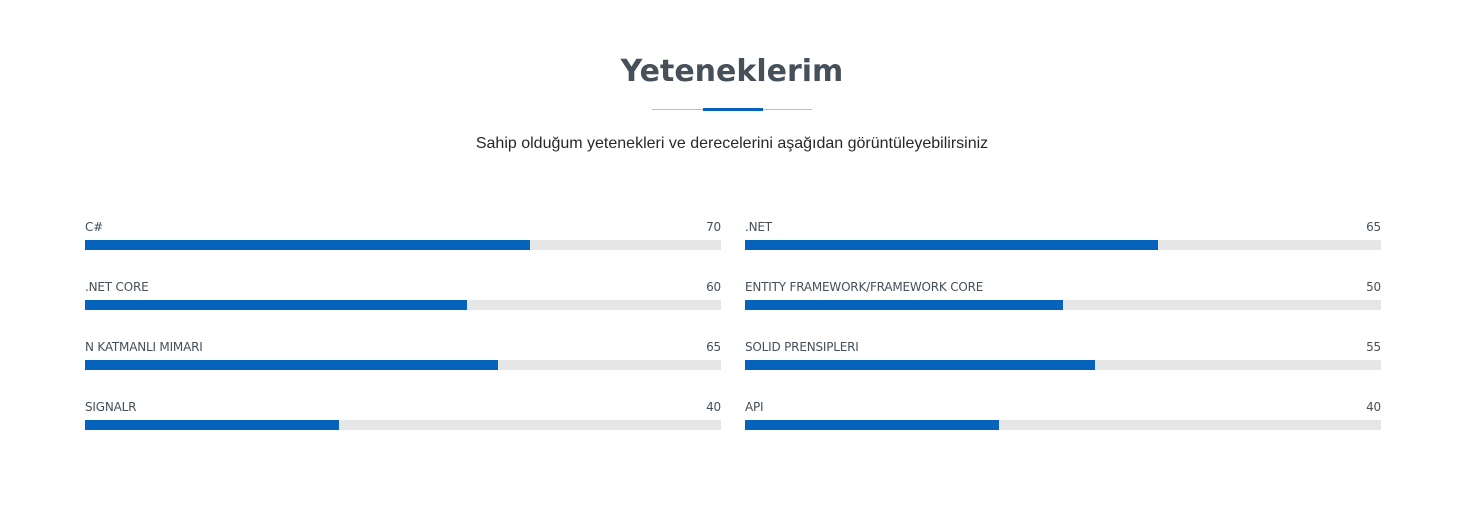  What do you see at coordinates (117, 287) in the screenshot?
I see `skill-name: .NET CORE` at bounding box center [117, 287].